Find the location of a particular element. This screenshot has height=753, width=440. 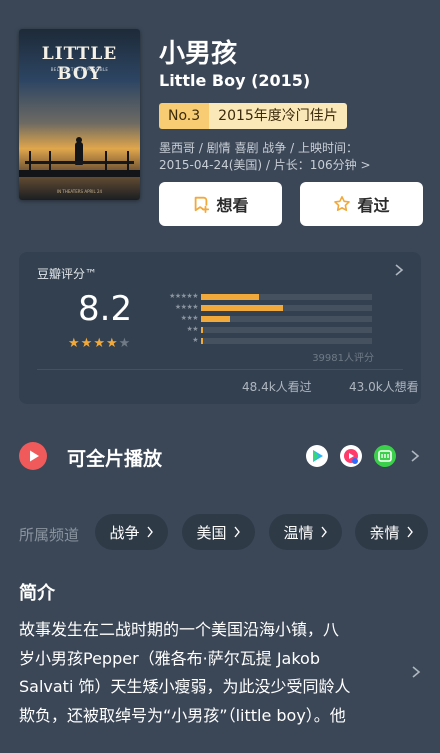

channel-chip-usa: 美国 is located at coordinates (218, 532).